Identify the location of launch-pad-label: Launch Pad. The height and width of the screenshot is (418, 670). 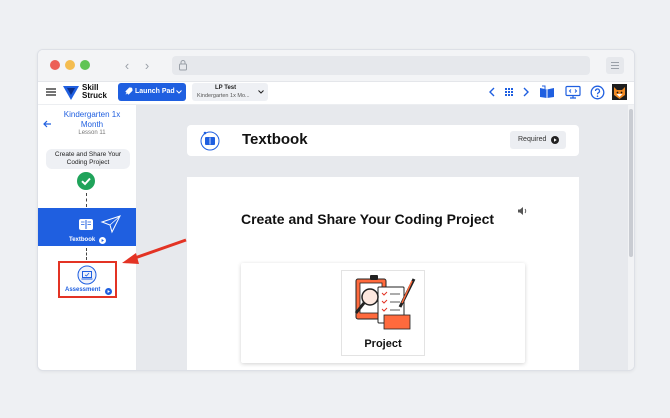
(155, 91).